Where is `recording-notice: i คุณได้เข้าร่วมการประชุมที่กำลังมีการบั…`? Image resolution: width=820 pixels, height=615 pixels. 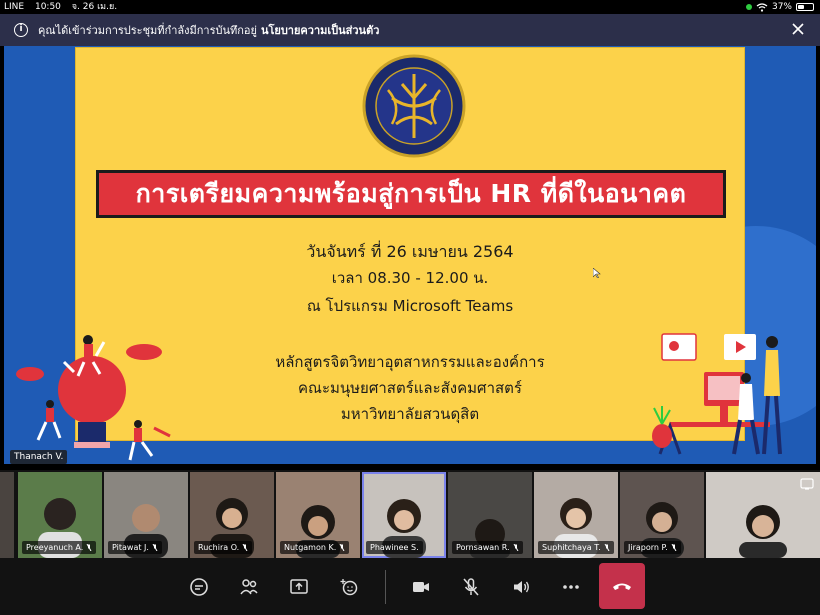
recording-notice: i คุณได้เข้าร่วมการประชุมที่กำลังมีการบั… is located at coordinates (410, 30).